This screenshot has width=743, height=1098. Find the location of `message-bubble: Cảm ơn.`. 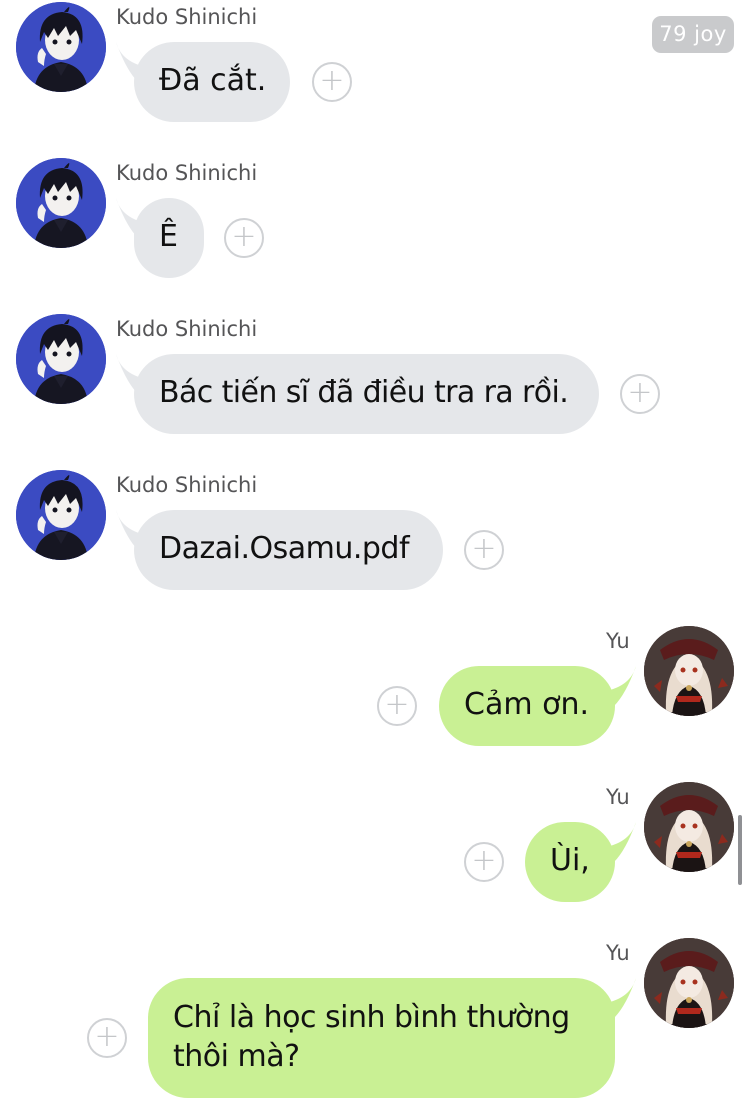

message-bubble: Cảm ơn. is located at coordinates (527, 706).